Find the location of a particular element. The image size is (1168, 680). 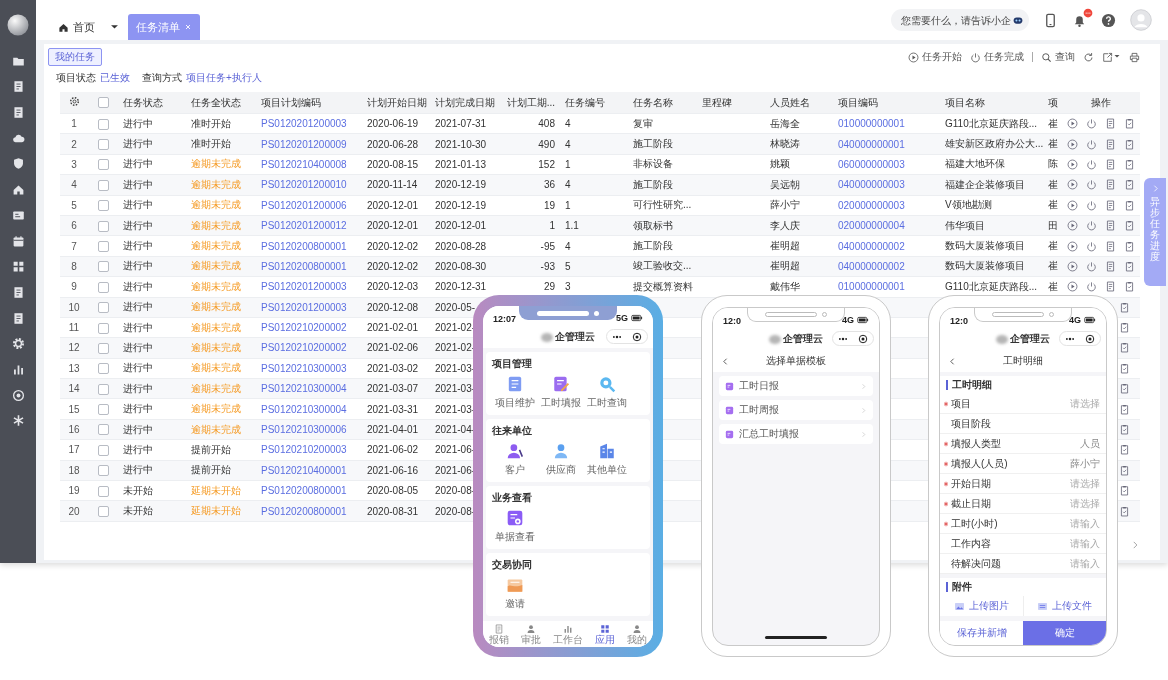

shortcut-button: 邀请 is located at coordinates (515, 593).